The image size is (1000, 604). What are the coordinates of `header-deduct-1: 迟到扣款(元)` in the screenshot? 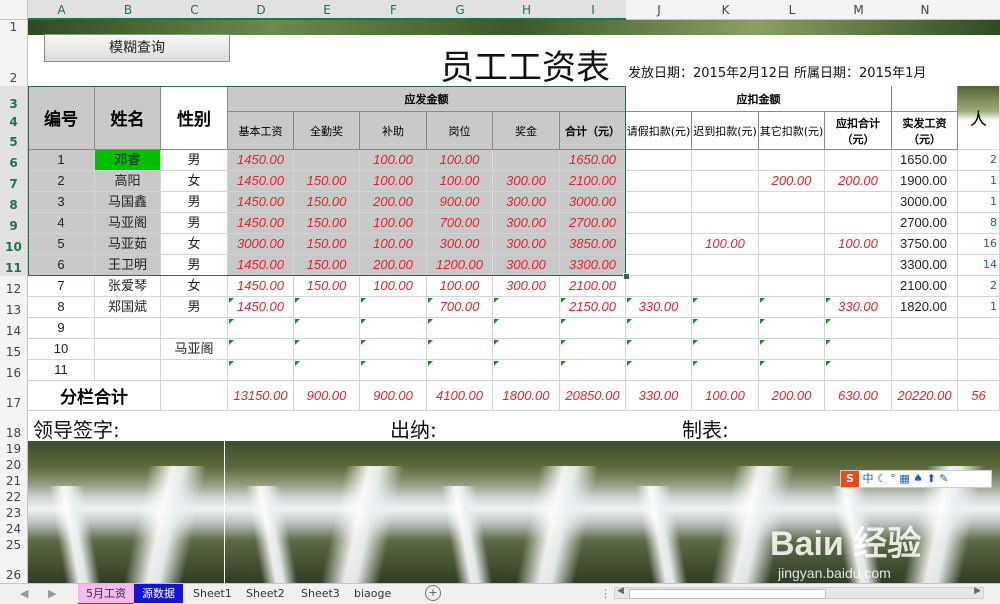 It's located at (725, 131).